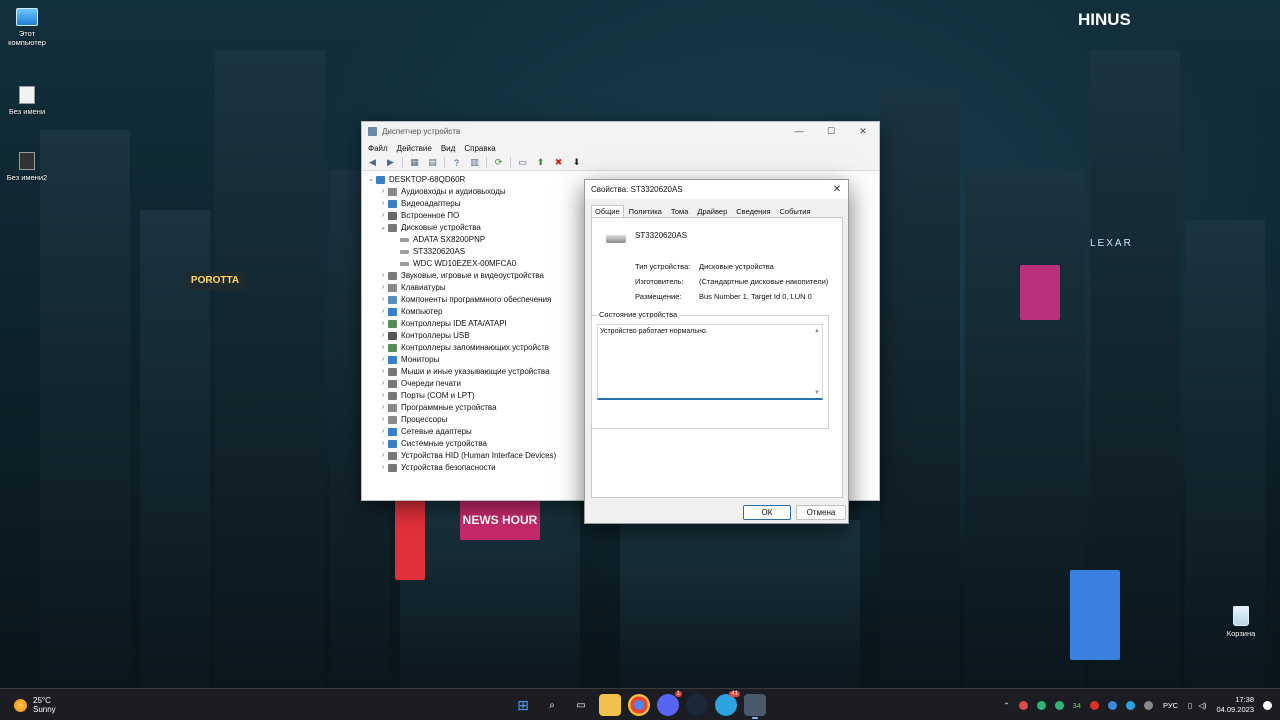 This screenshot has width=1280, height=720. Describe the element at coordinates (716, 189) in the screenshot. I see `dialog-titlebar: Свойства: ST3320620AS ✕` at that location.